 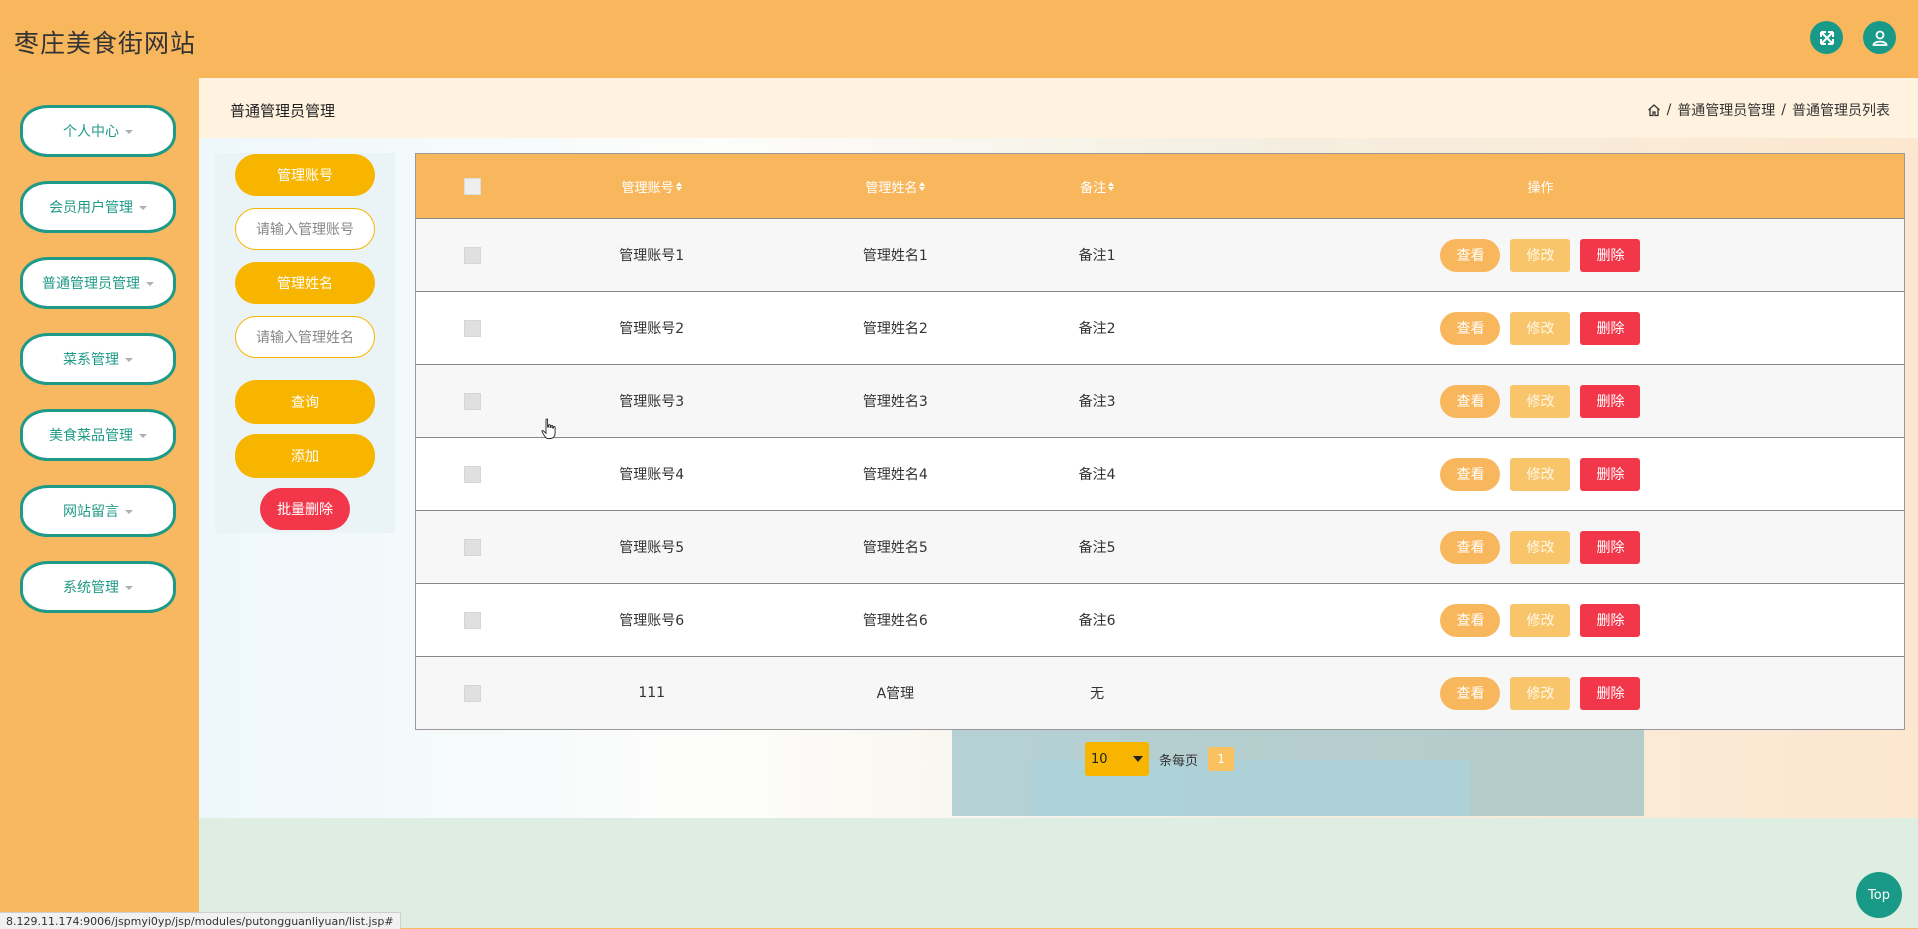 What do you see at coordinates (305, 402) in the screenshot?
I see `search-button: 查询` at bounding box center [305, 402].